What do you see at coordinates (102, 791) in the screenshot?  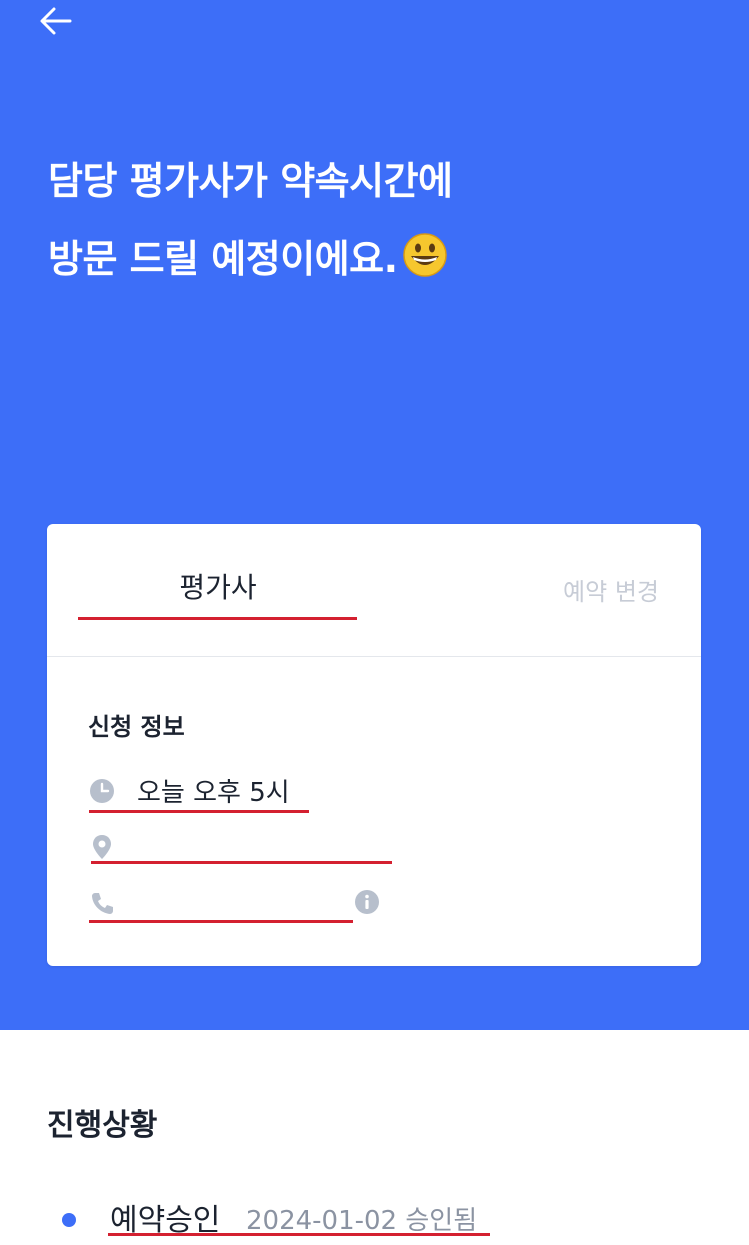 I see `clock-icon` at bounding box center [102, 791].